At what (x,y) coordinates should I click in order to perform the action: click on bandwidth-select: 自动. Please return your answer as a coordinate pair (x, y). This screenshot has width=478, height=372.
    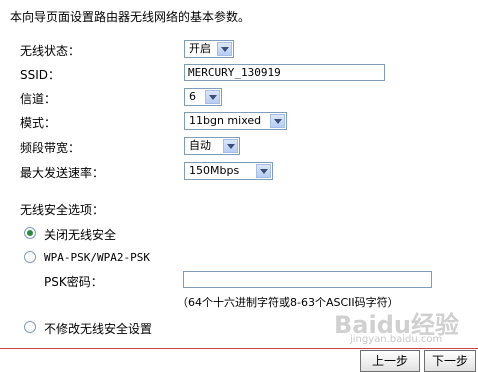
    Looking at the image, I should click on (212, 146).